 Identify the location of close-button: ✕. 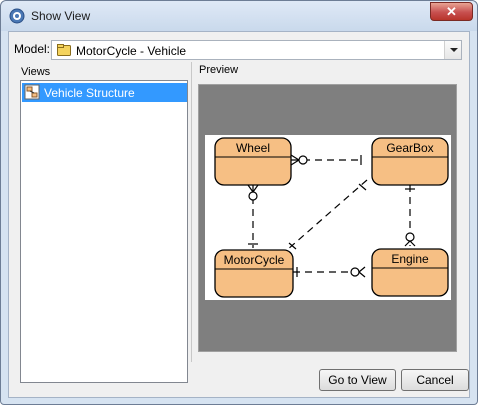
(451, 11).